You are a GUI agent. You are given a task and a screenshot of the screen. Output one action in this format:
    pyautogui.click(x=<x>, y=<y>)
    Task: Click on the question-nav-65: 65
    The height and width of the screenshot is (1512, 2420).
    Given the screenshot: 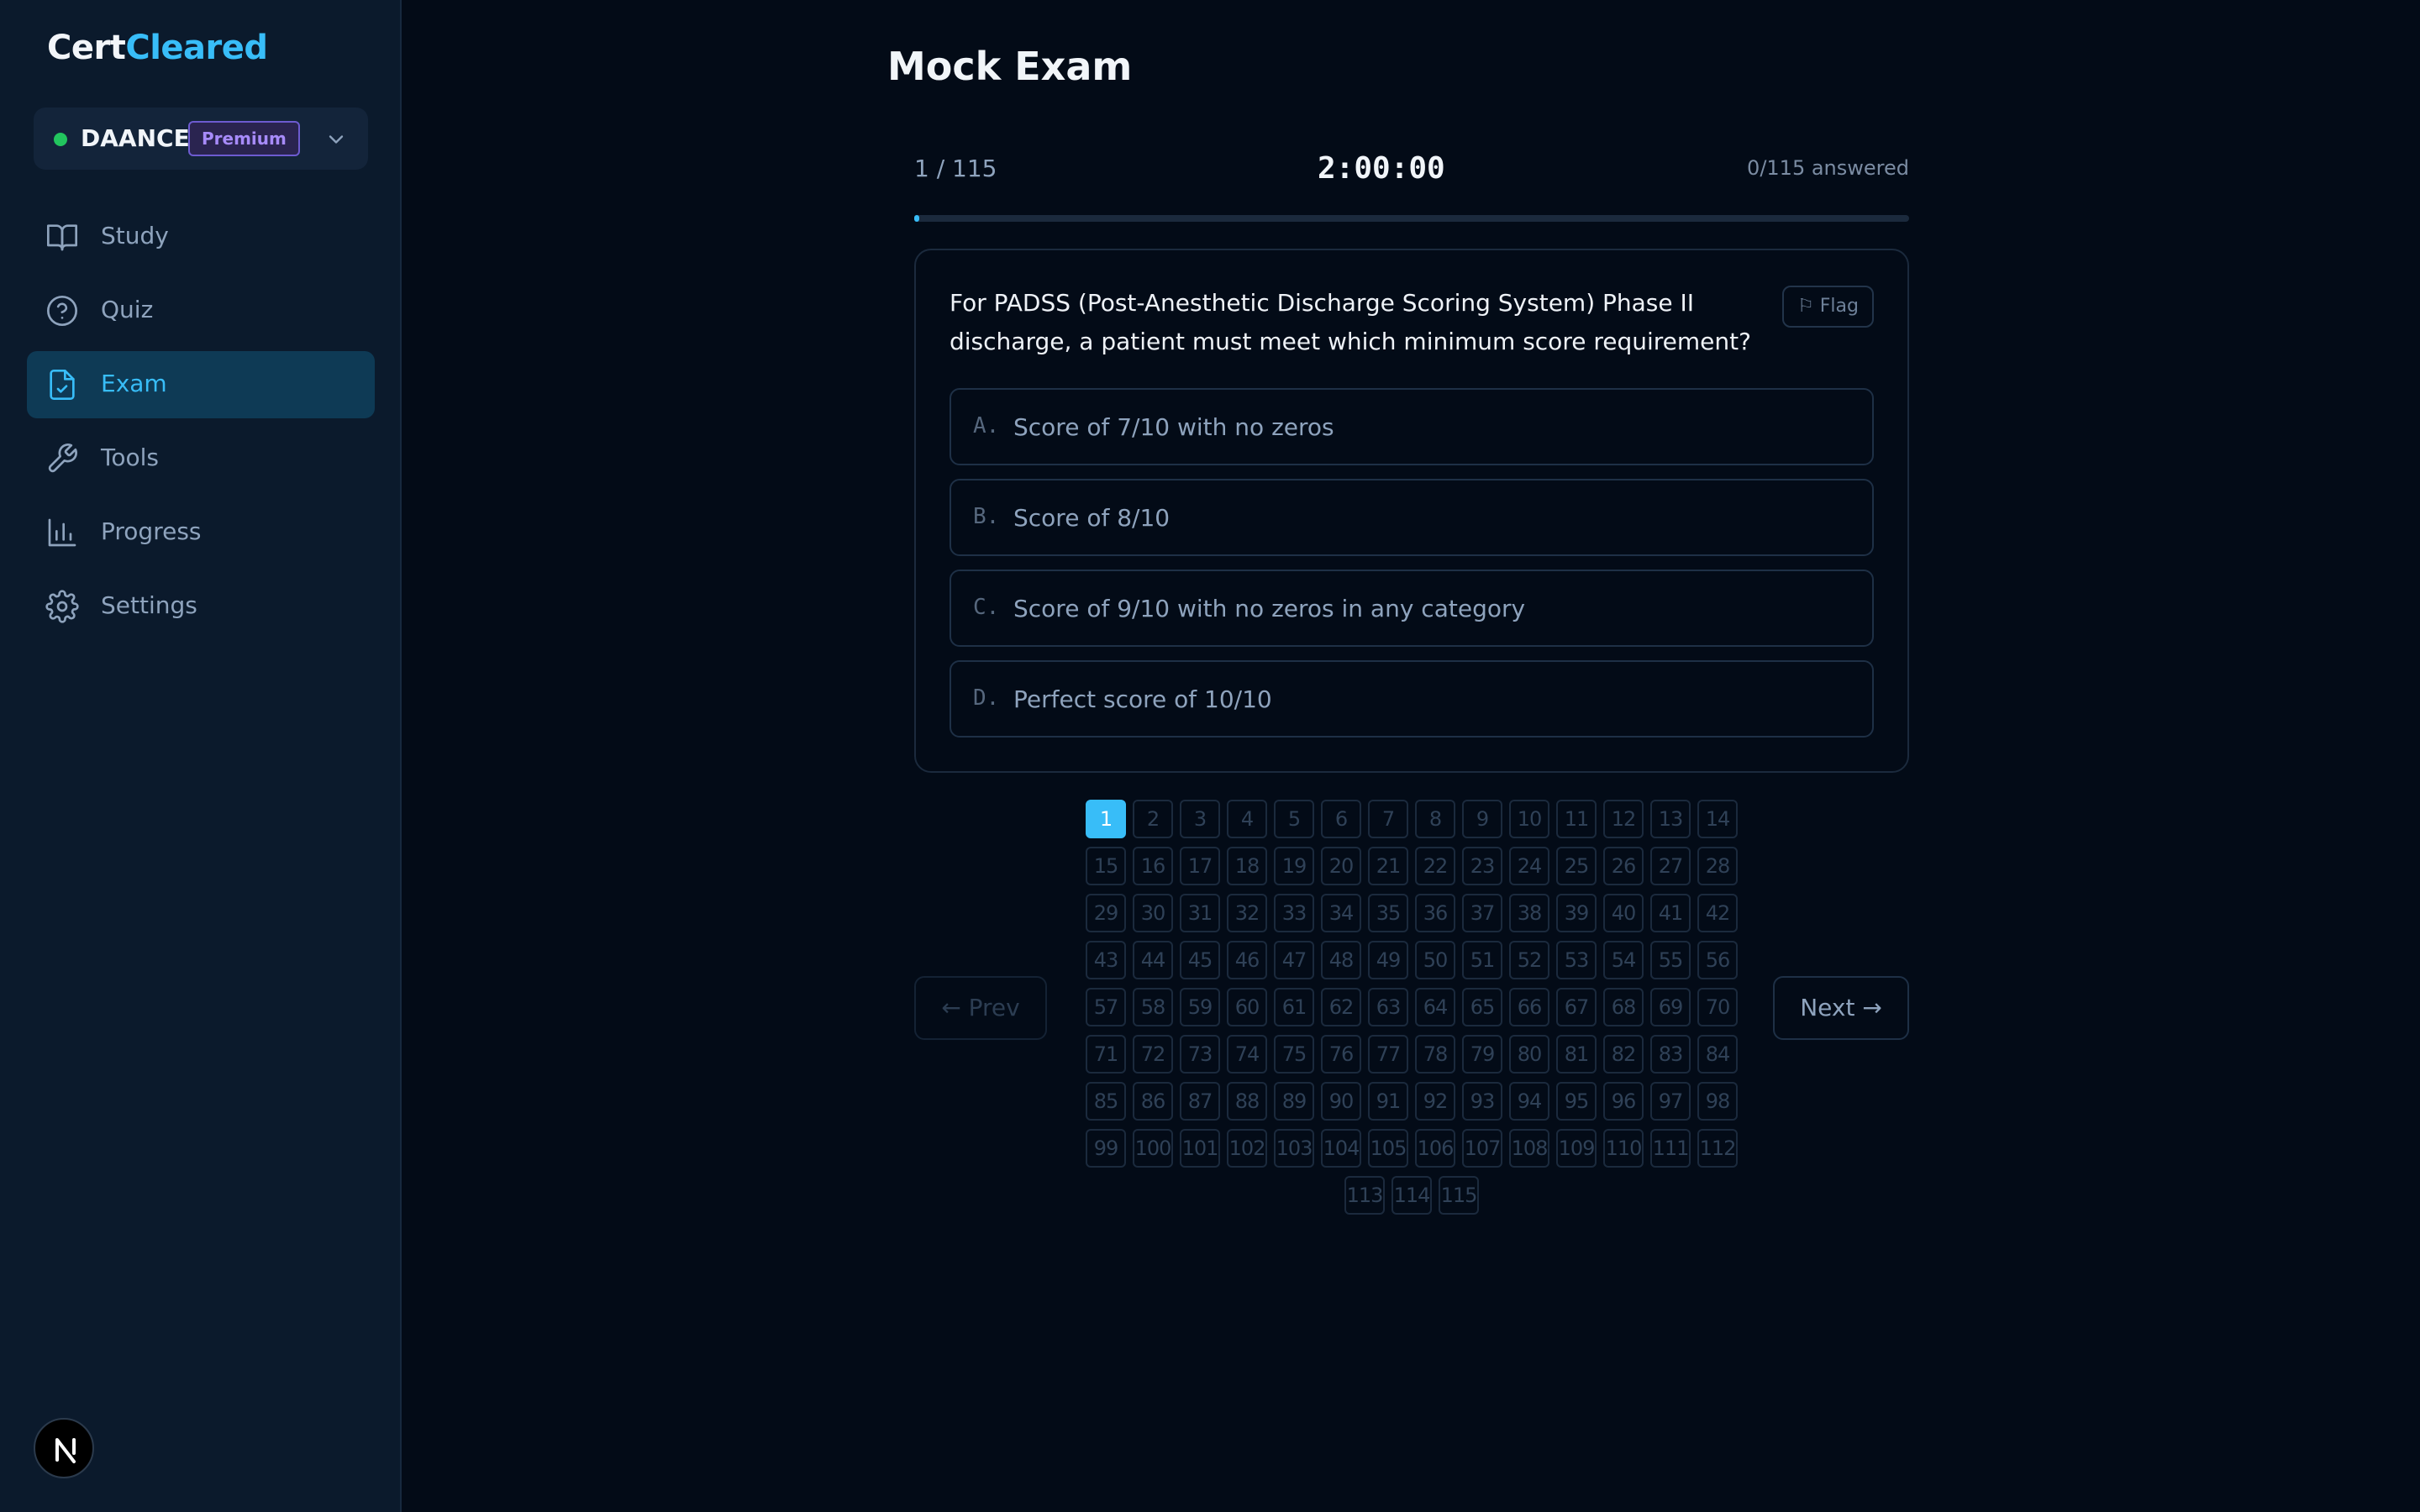 What is the action you would take?
    pyautogui.click(x=1482, y=1007)
    